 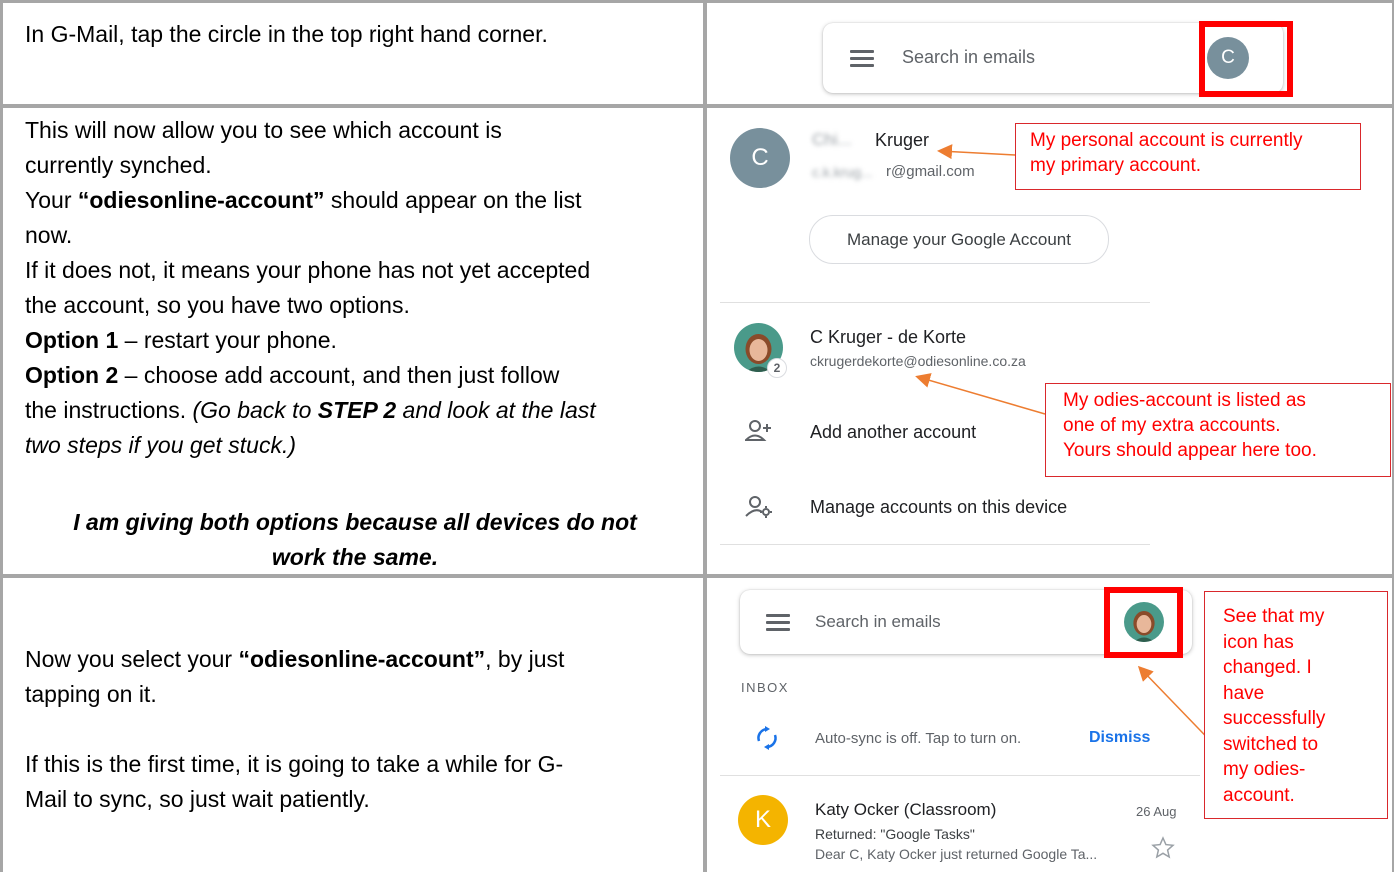 I want to click on callout-icon-line7: my odies-, so click(x=1264, y=769).